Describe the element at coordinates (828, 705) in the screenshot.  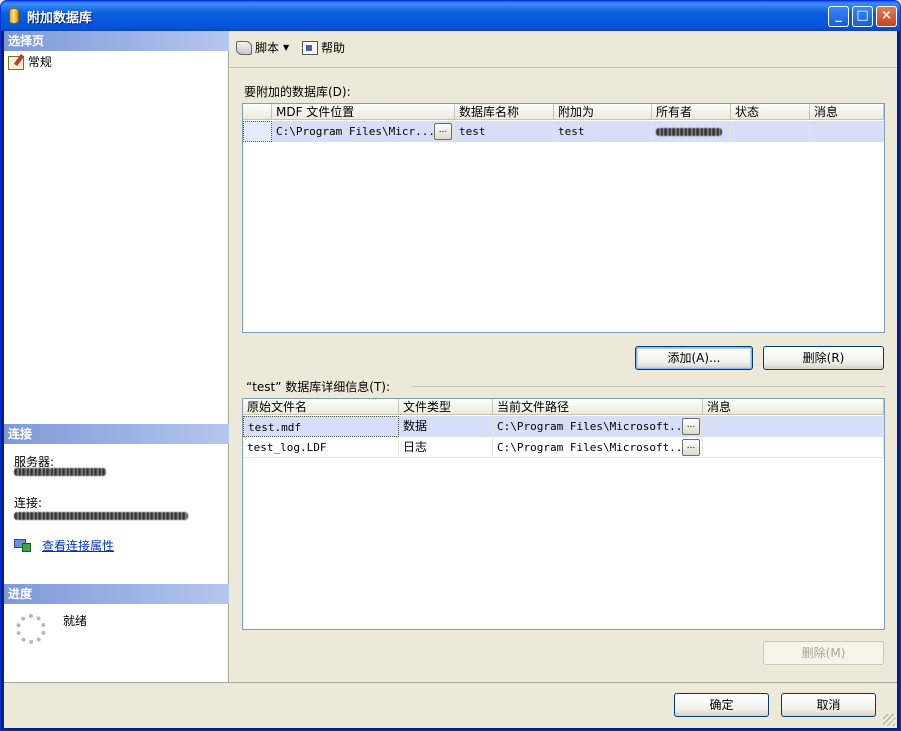
I see `cancel-button: 取消` at that location.